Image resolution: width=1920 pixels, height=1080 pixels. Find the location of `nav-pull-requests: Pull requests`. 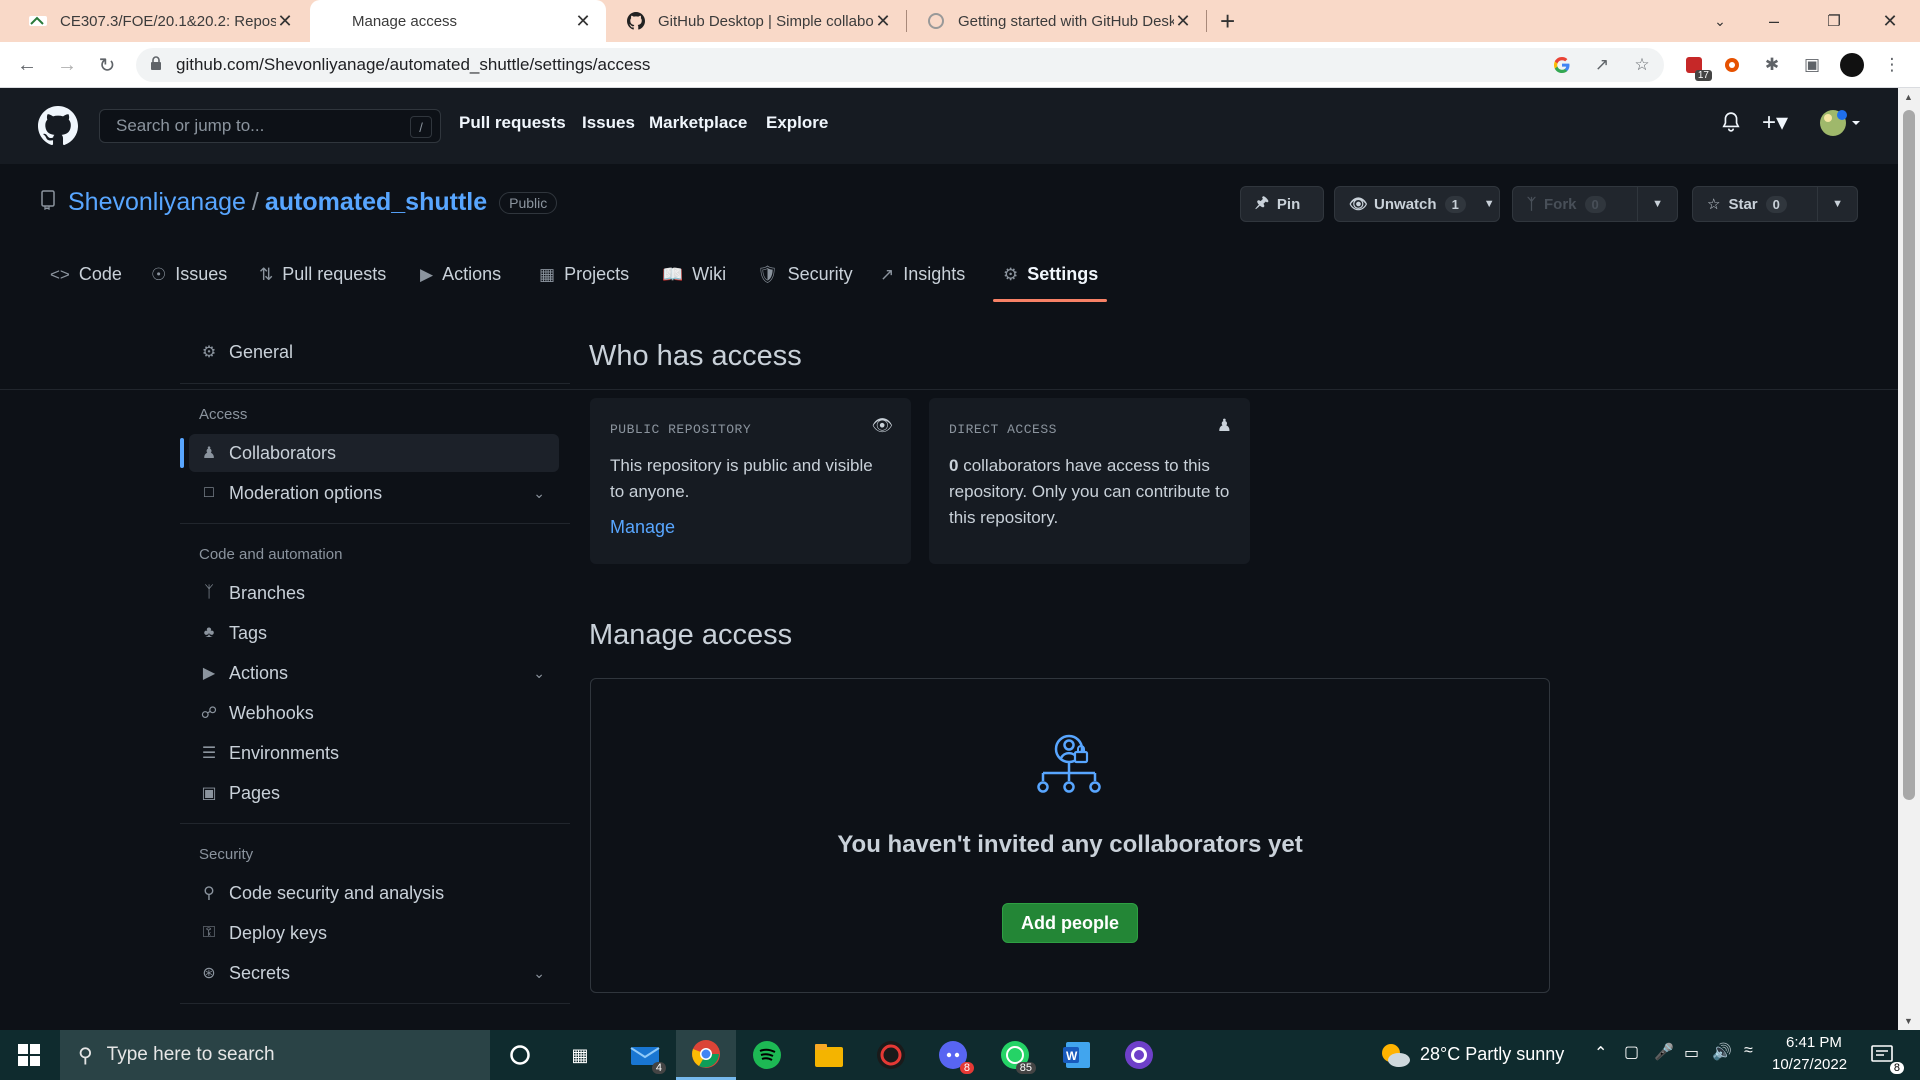

nav-pull-requests: Pull requests is located at coordinates (512, 123).